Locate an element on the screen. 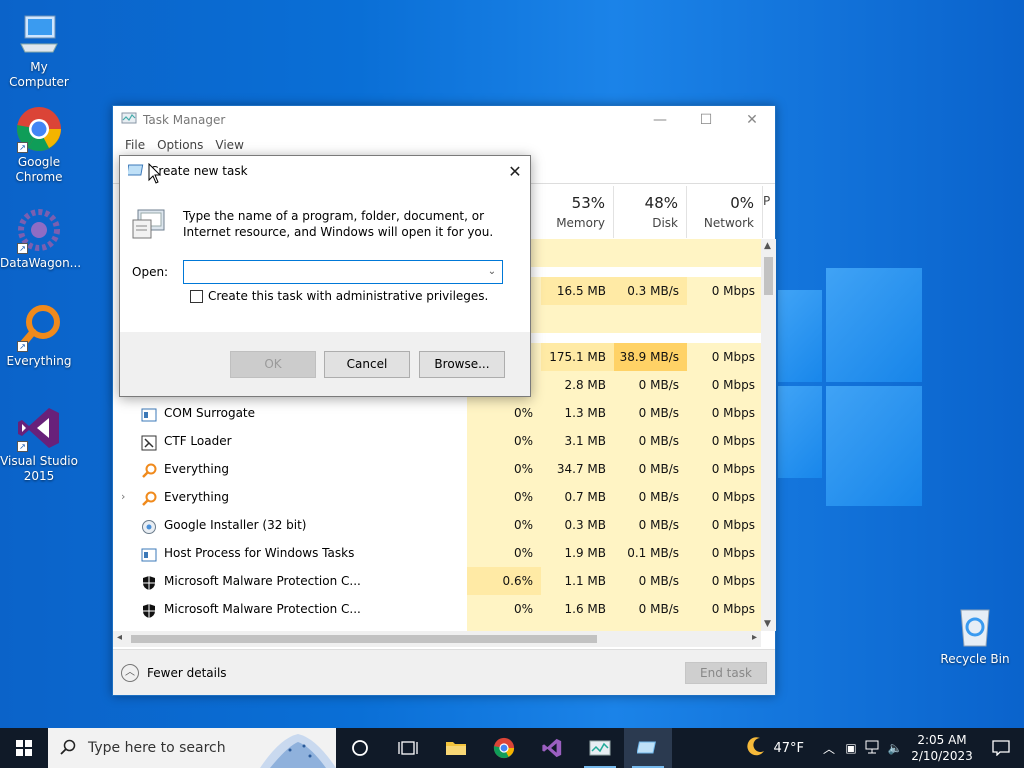  chevron-right-icon: › is located at coordinates (123, 497).